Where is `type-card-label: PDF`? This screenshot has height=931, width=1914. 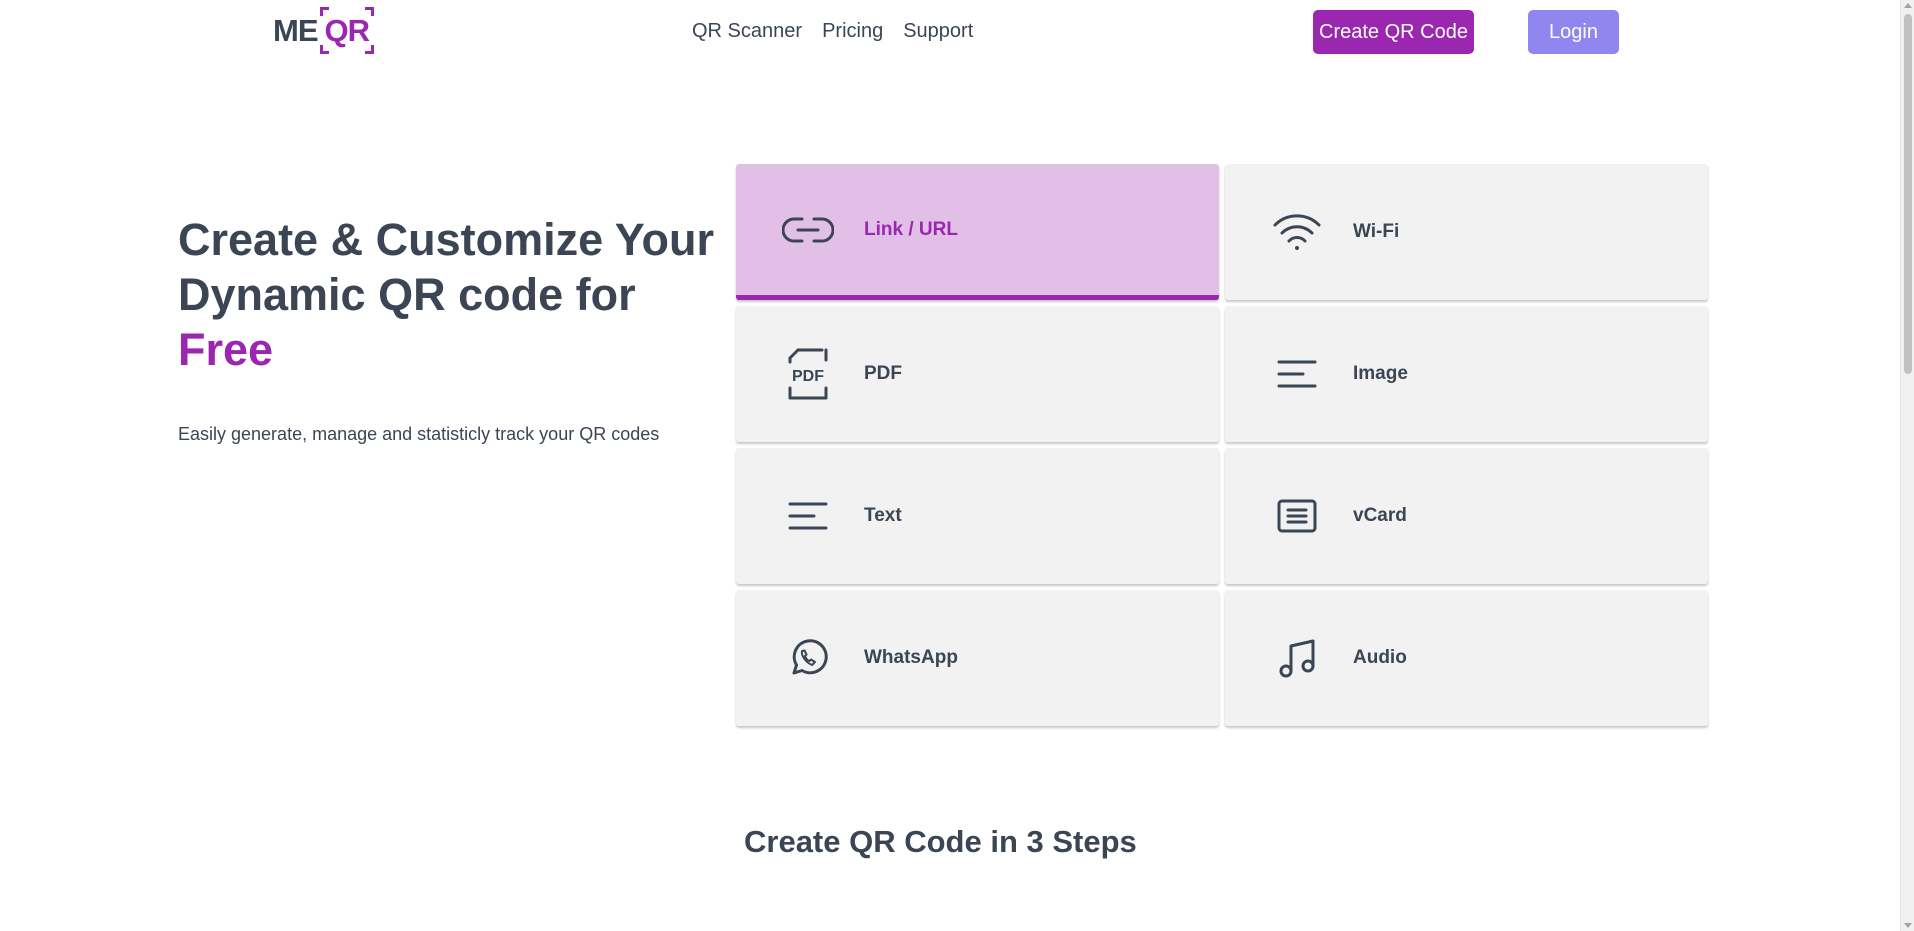 type-card-label: PDF is located at coordinates (883, 373).